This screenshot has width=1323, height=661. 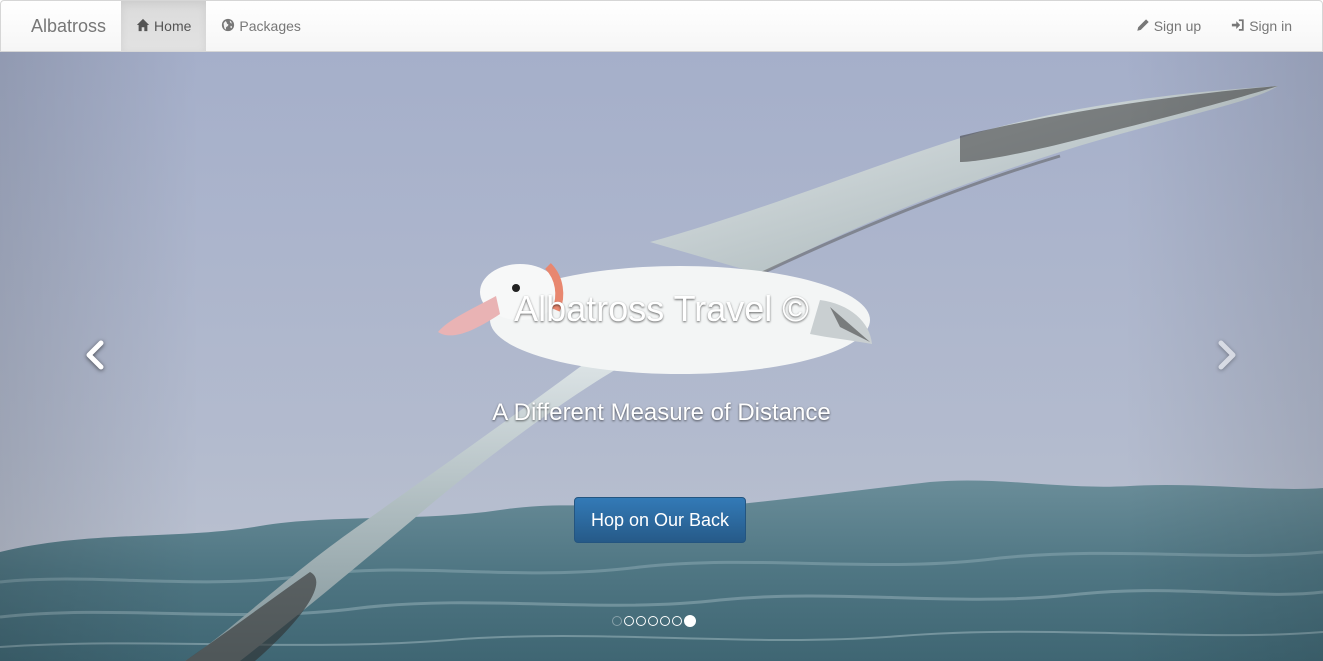 I want to click on hero-title: Albatross Travel ©, so click(x=661, y=308).